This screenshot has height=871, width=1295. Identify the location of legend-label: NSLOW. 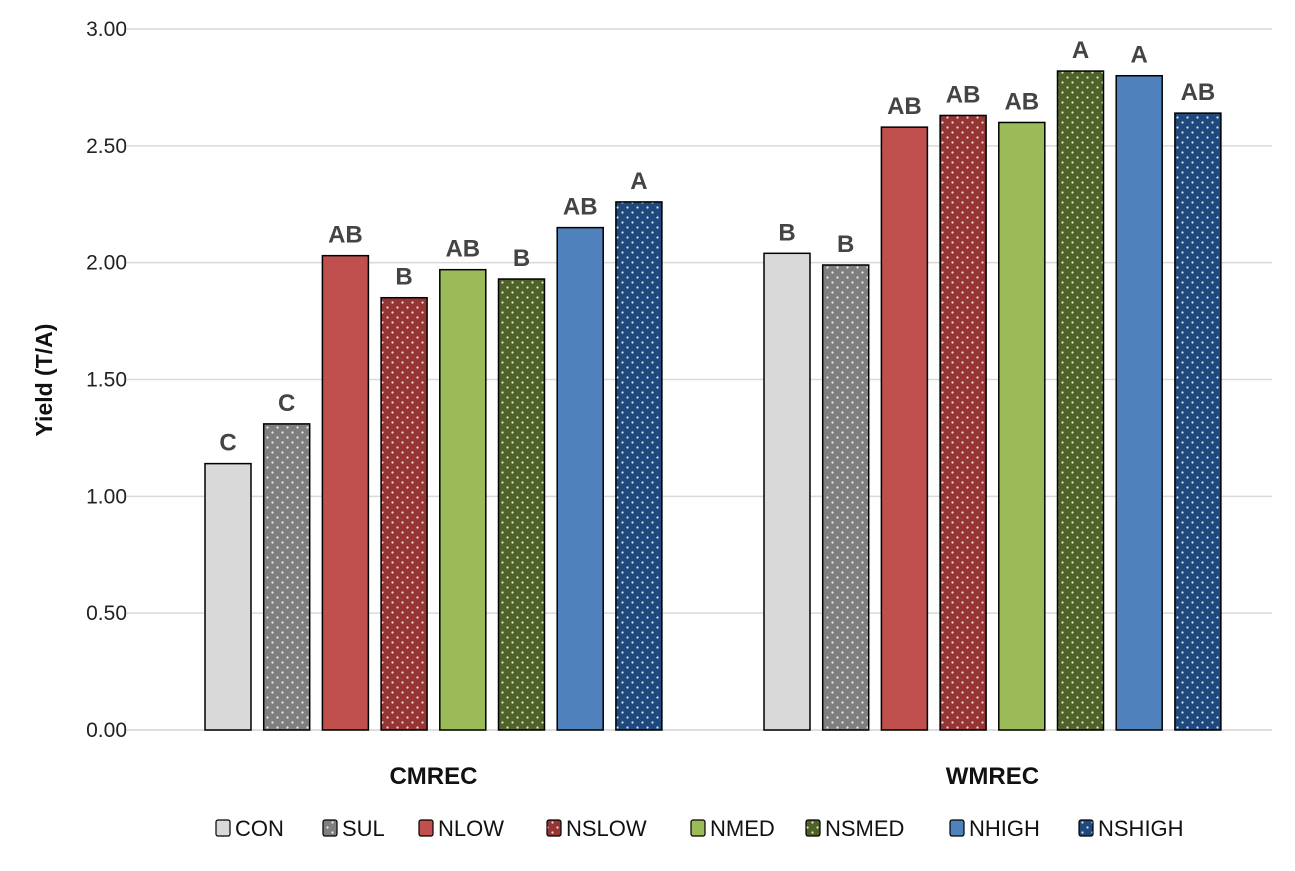
(606, 828).